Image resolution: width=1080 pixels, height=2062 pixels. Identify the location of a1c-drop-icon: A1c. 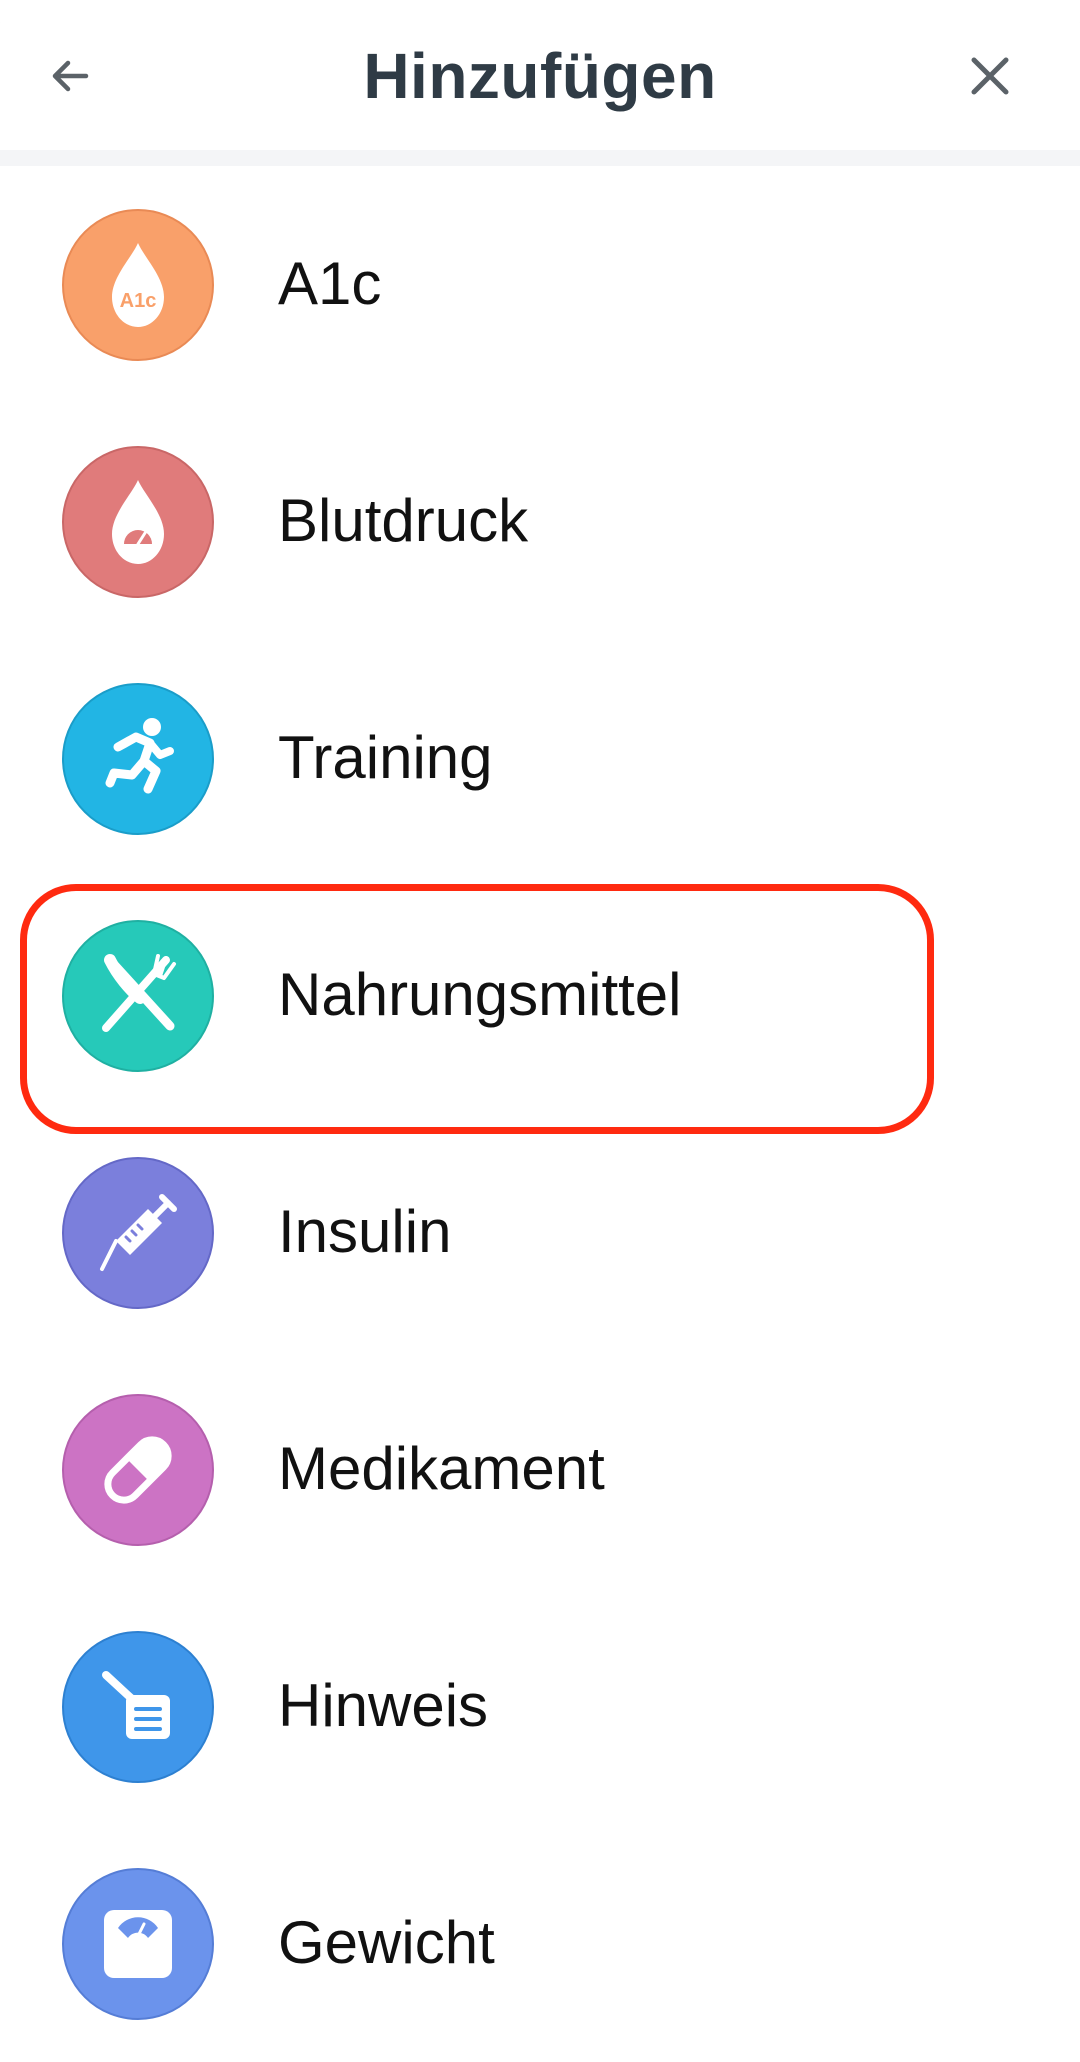
(138, 285).